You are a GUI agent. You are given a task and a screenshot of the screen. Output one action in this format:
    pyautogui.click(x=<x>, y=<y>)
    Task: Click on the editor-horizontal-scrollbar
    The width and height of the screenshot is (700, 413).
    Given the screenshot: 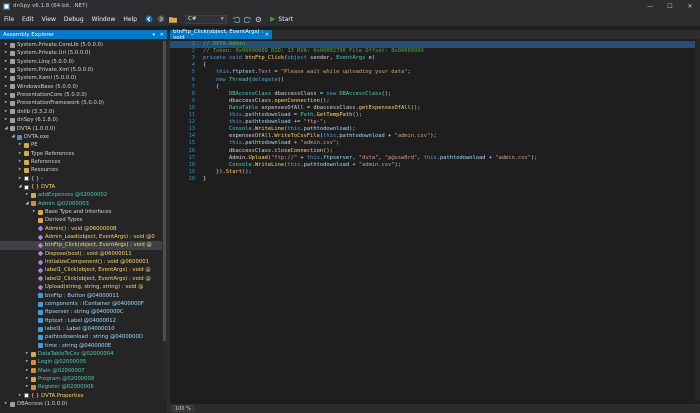 What is the action you would take?
    pyautogui.click(x=449, y=408)
    